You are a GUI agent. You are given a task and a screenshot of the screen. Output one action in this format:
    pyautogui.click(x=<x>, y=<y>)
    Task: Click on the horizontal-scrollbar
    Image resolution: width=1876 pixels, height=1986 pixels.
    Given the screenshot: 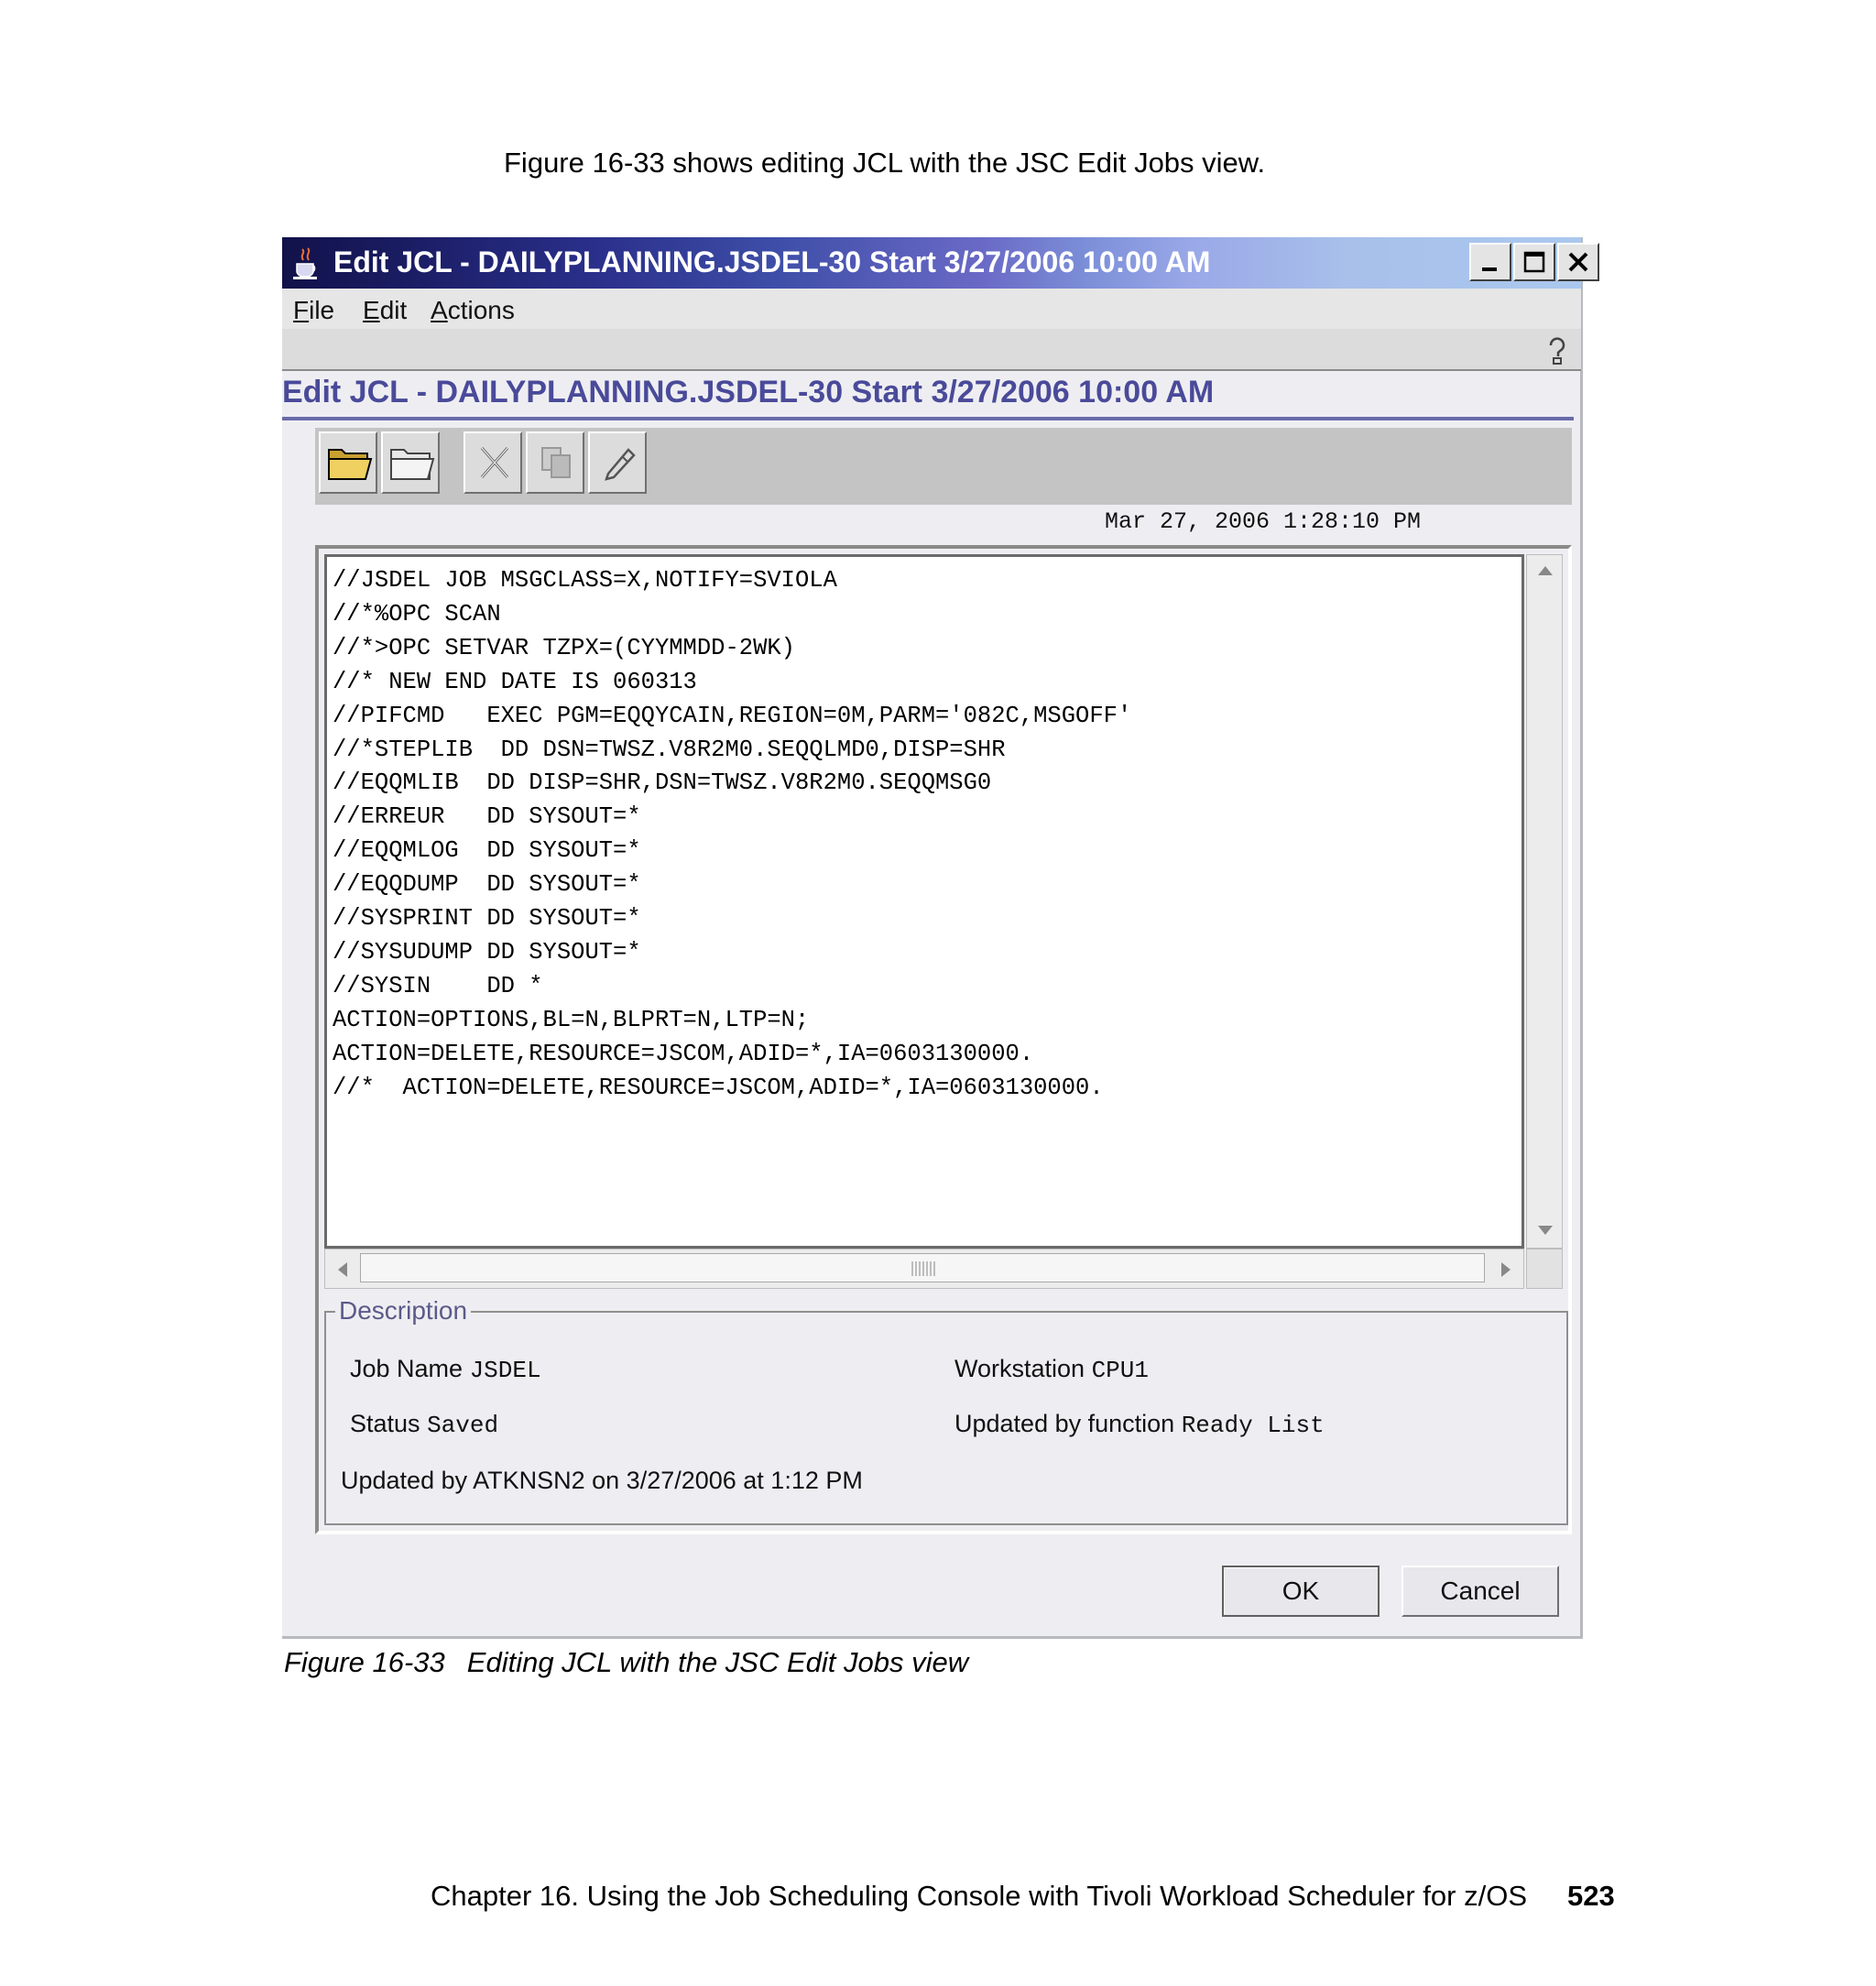 What is the action you would take?
    pyautogui.click(x=924, y=1269)
    